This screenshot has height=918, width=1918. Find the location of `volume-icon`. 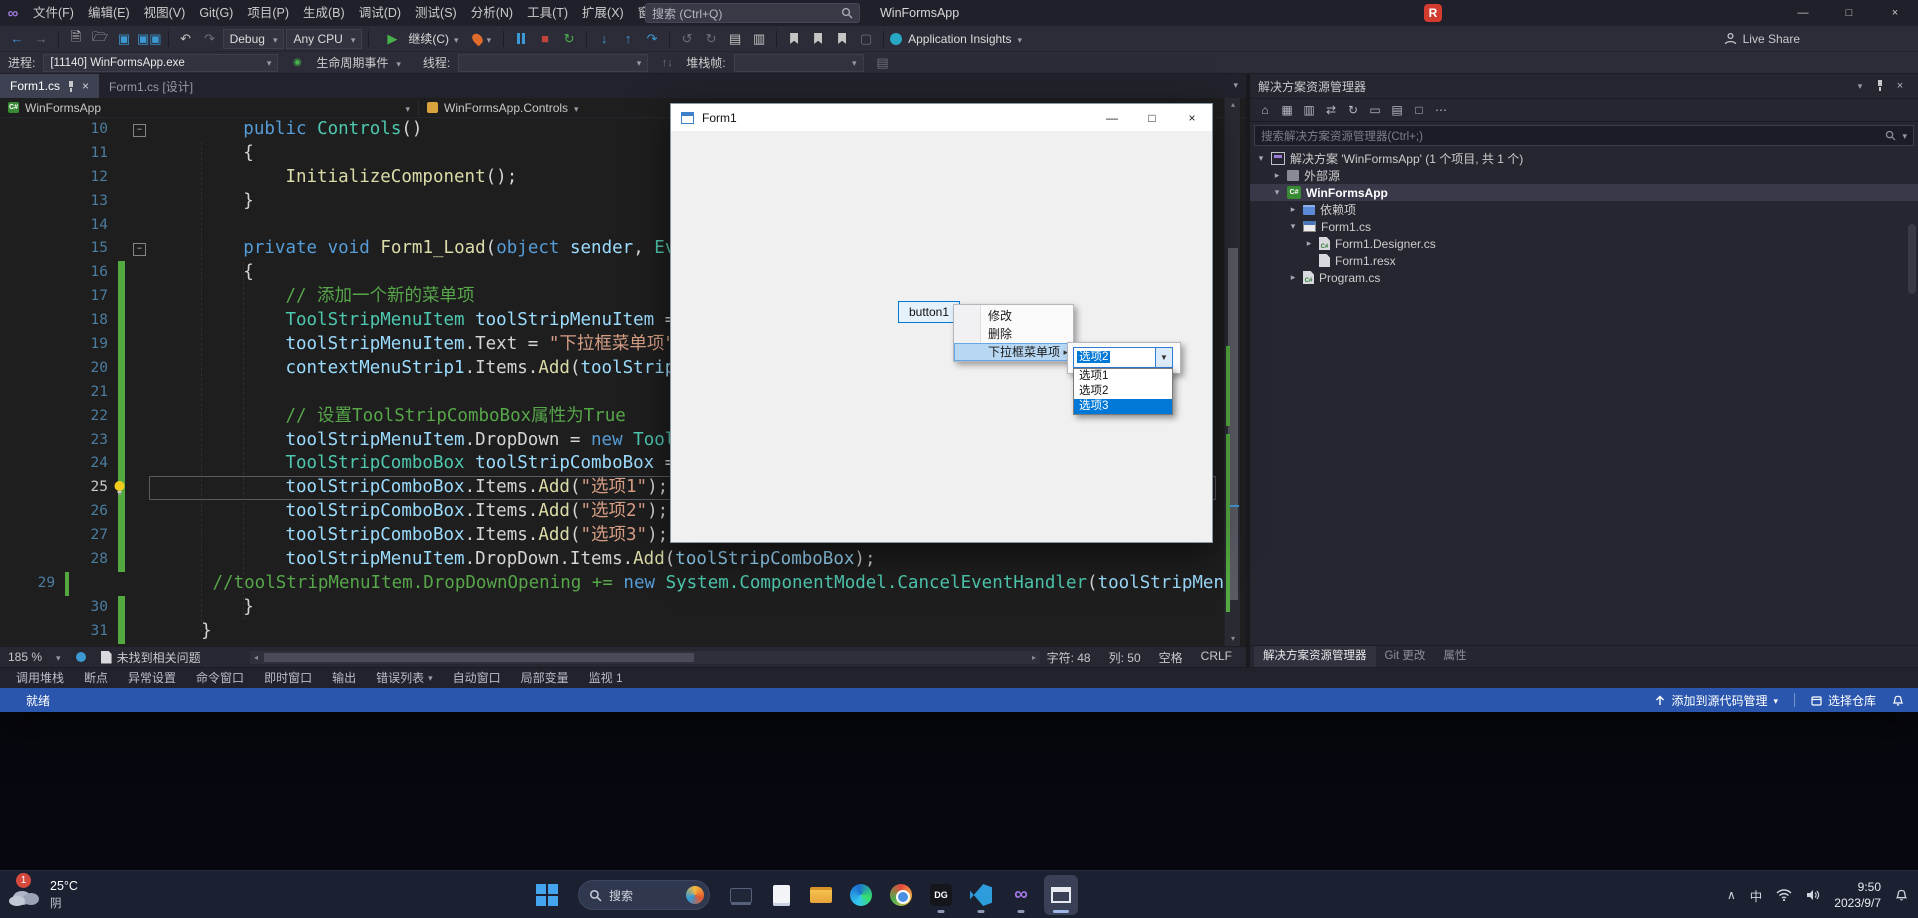

volume-icon is located at coordinates (1813, 895).